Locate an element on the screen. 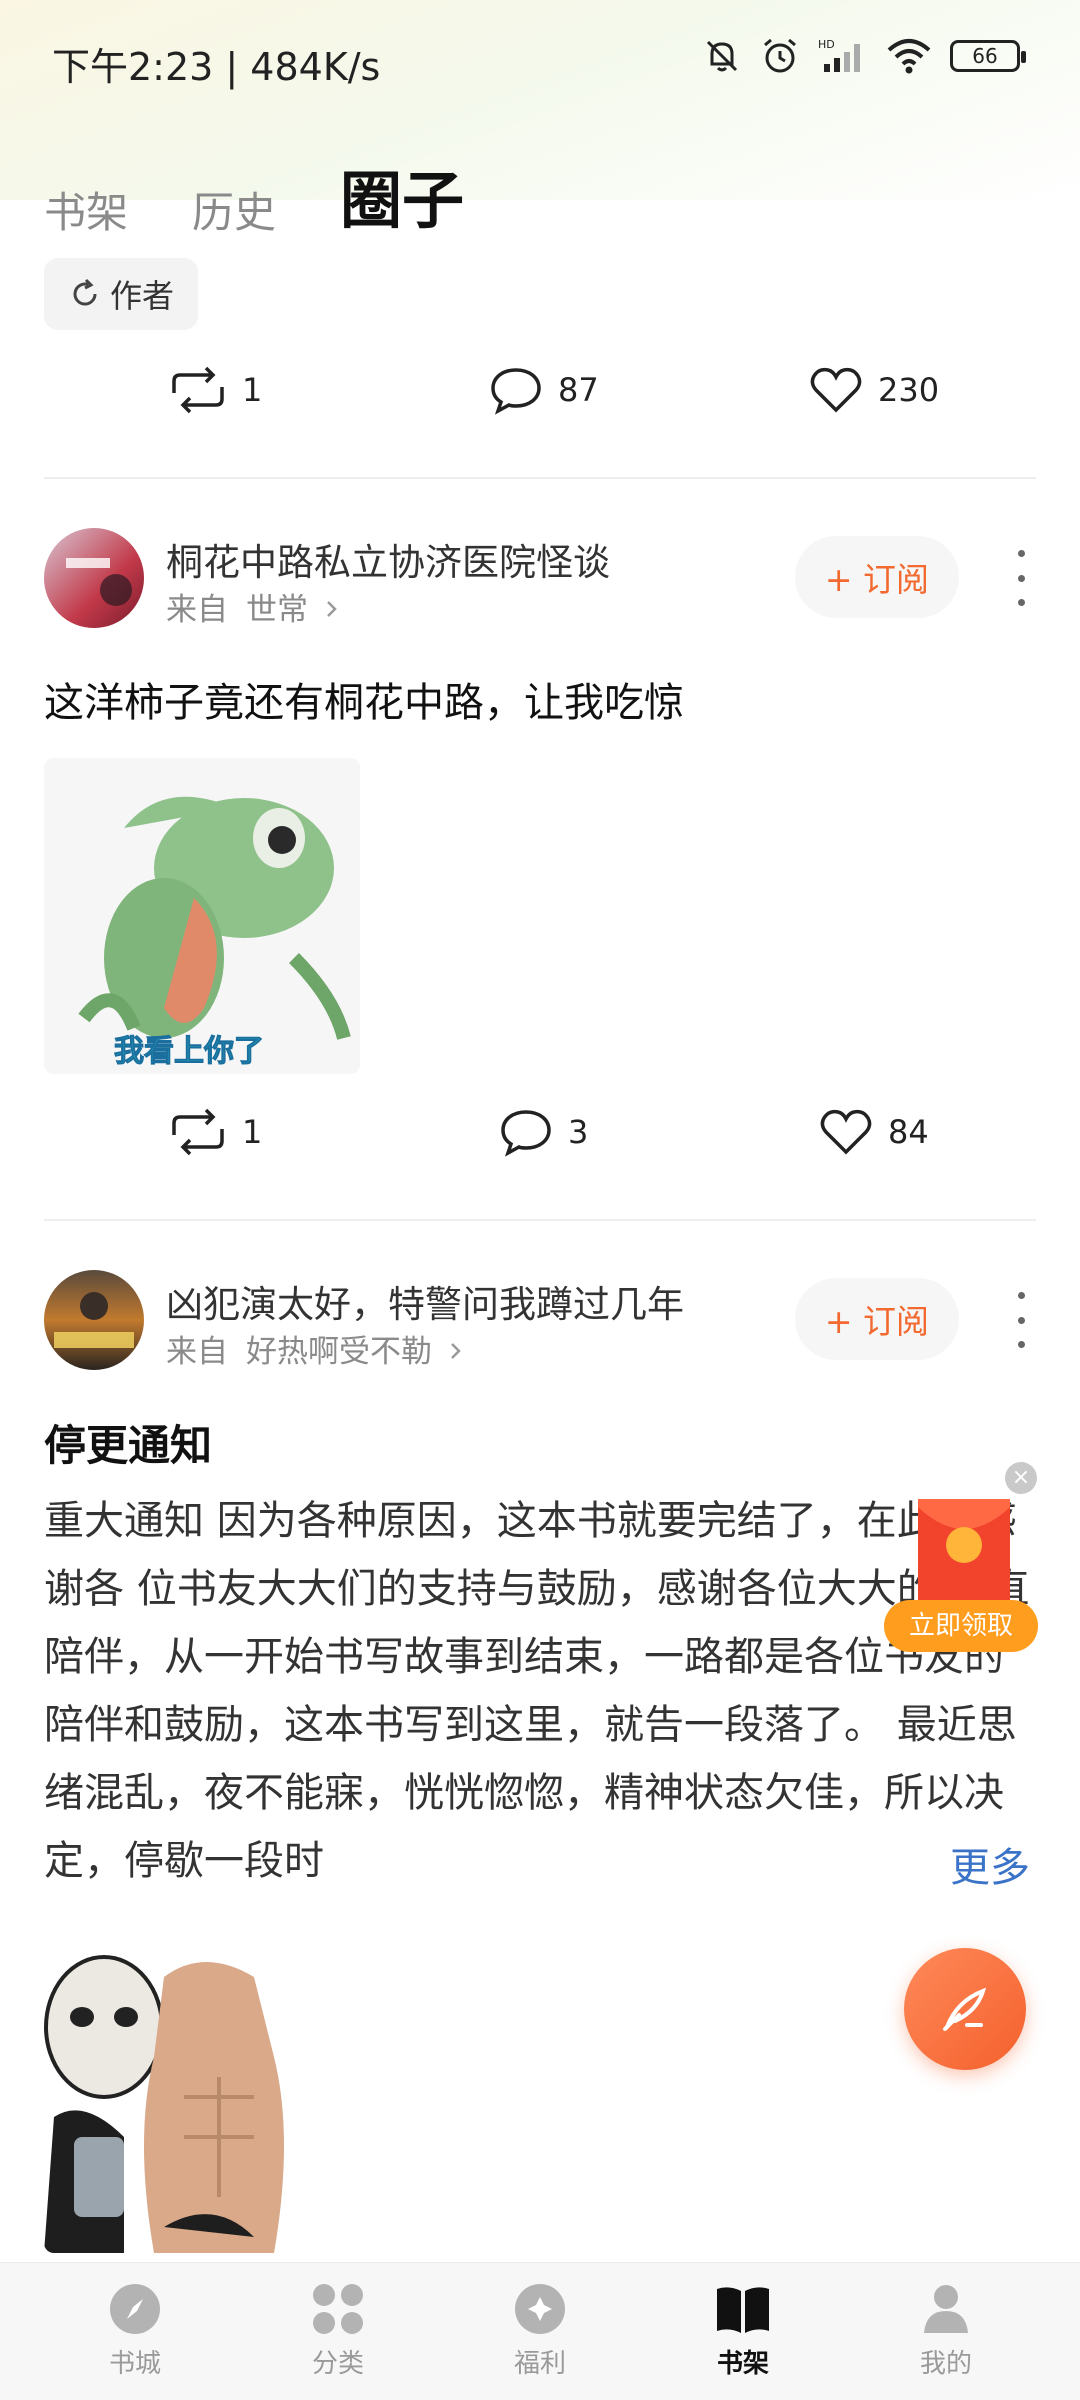 Image resolution: width=1080 pixels, height=2400 pixels. alarm-icon is located at coordinates (780, 55).